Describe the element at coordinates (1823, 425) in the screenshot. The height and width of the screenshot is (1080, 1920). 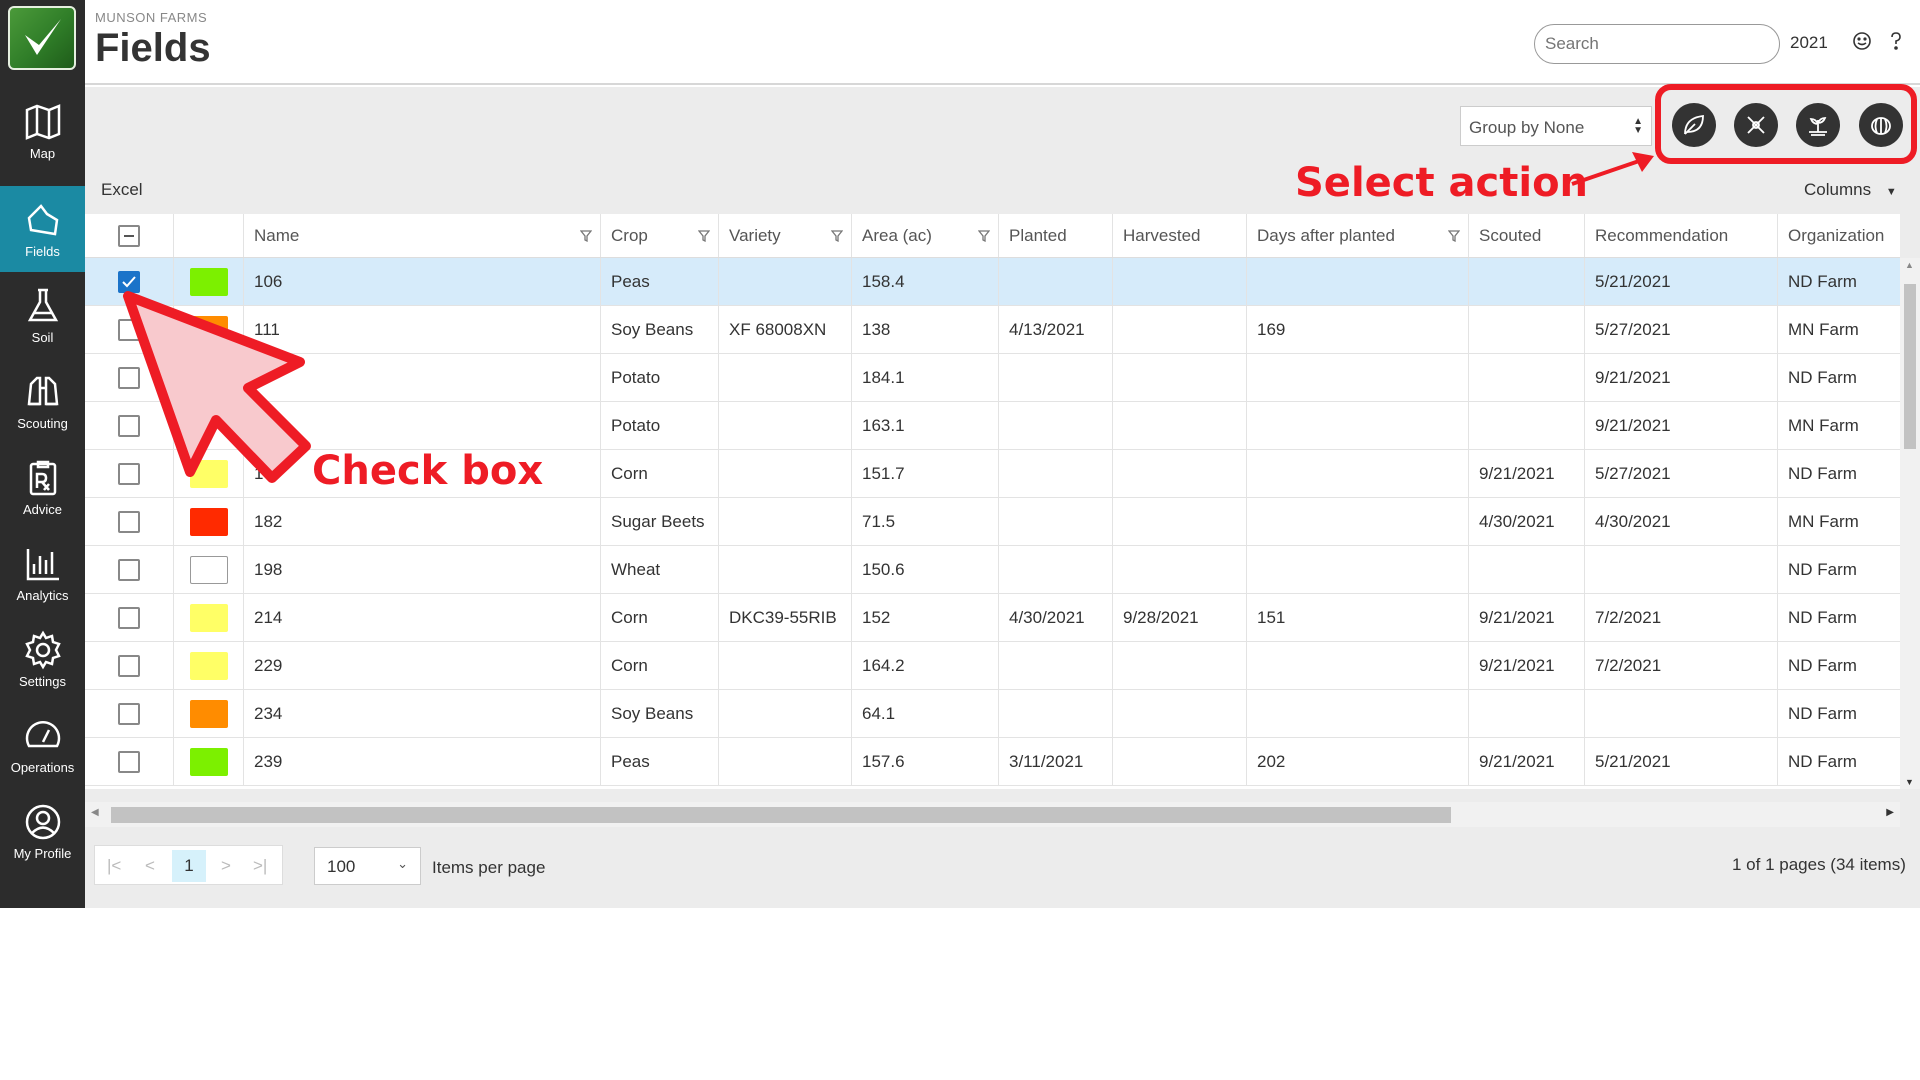
I see `cell-org: MN Farm` at that location.